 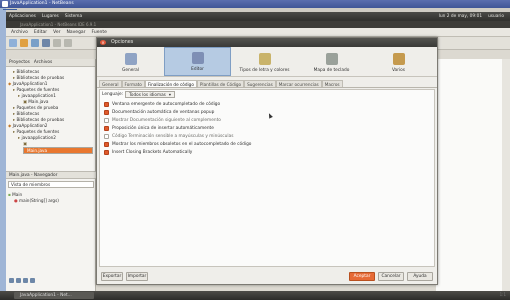 I want to click on navigator-method-item: ● main(String[] args), so click(x=51, y=201).